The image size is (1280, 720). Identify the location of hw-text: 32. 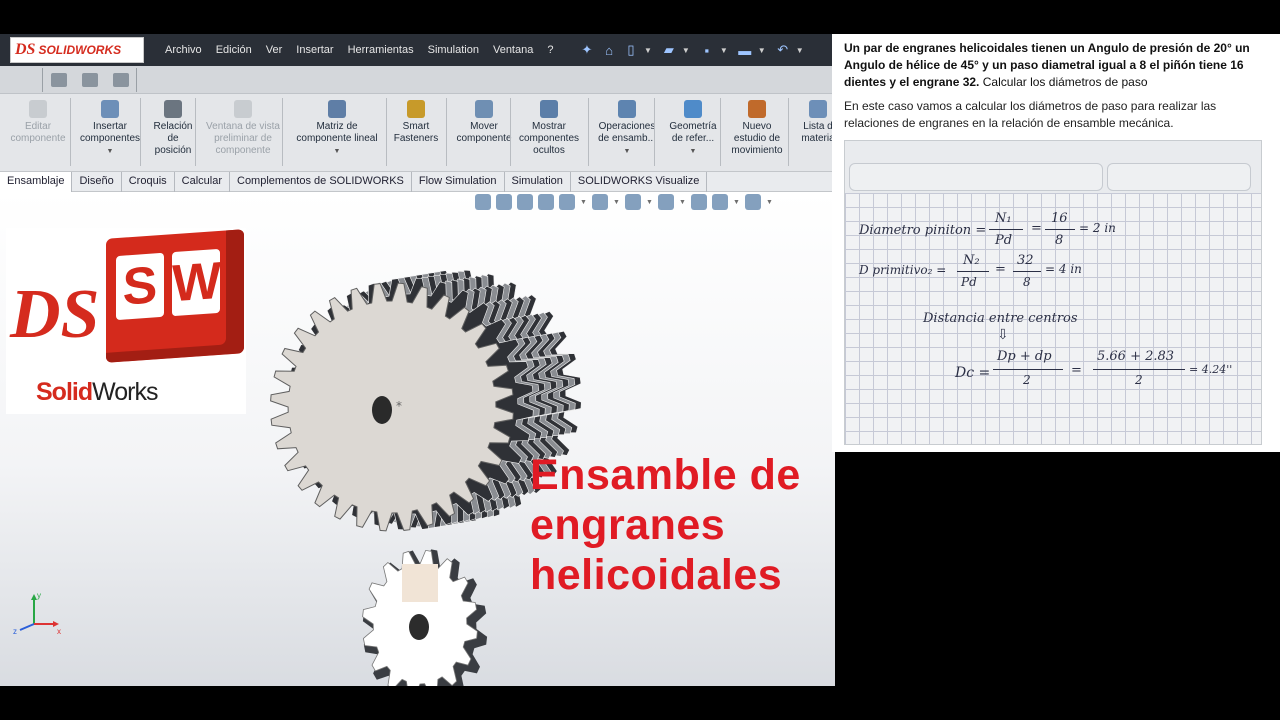
(1025, 260).